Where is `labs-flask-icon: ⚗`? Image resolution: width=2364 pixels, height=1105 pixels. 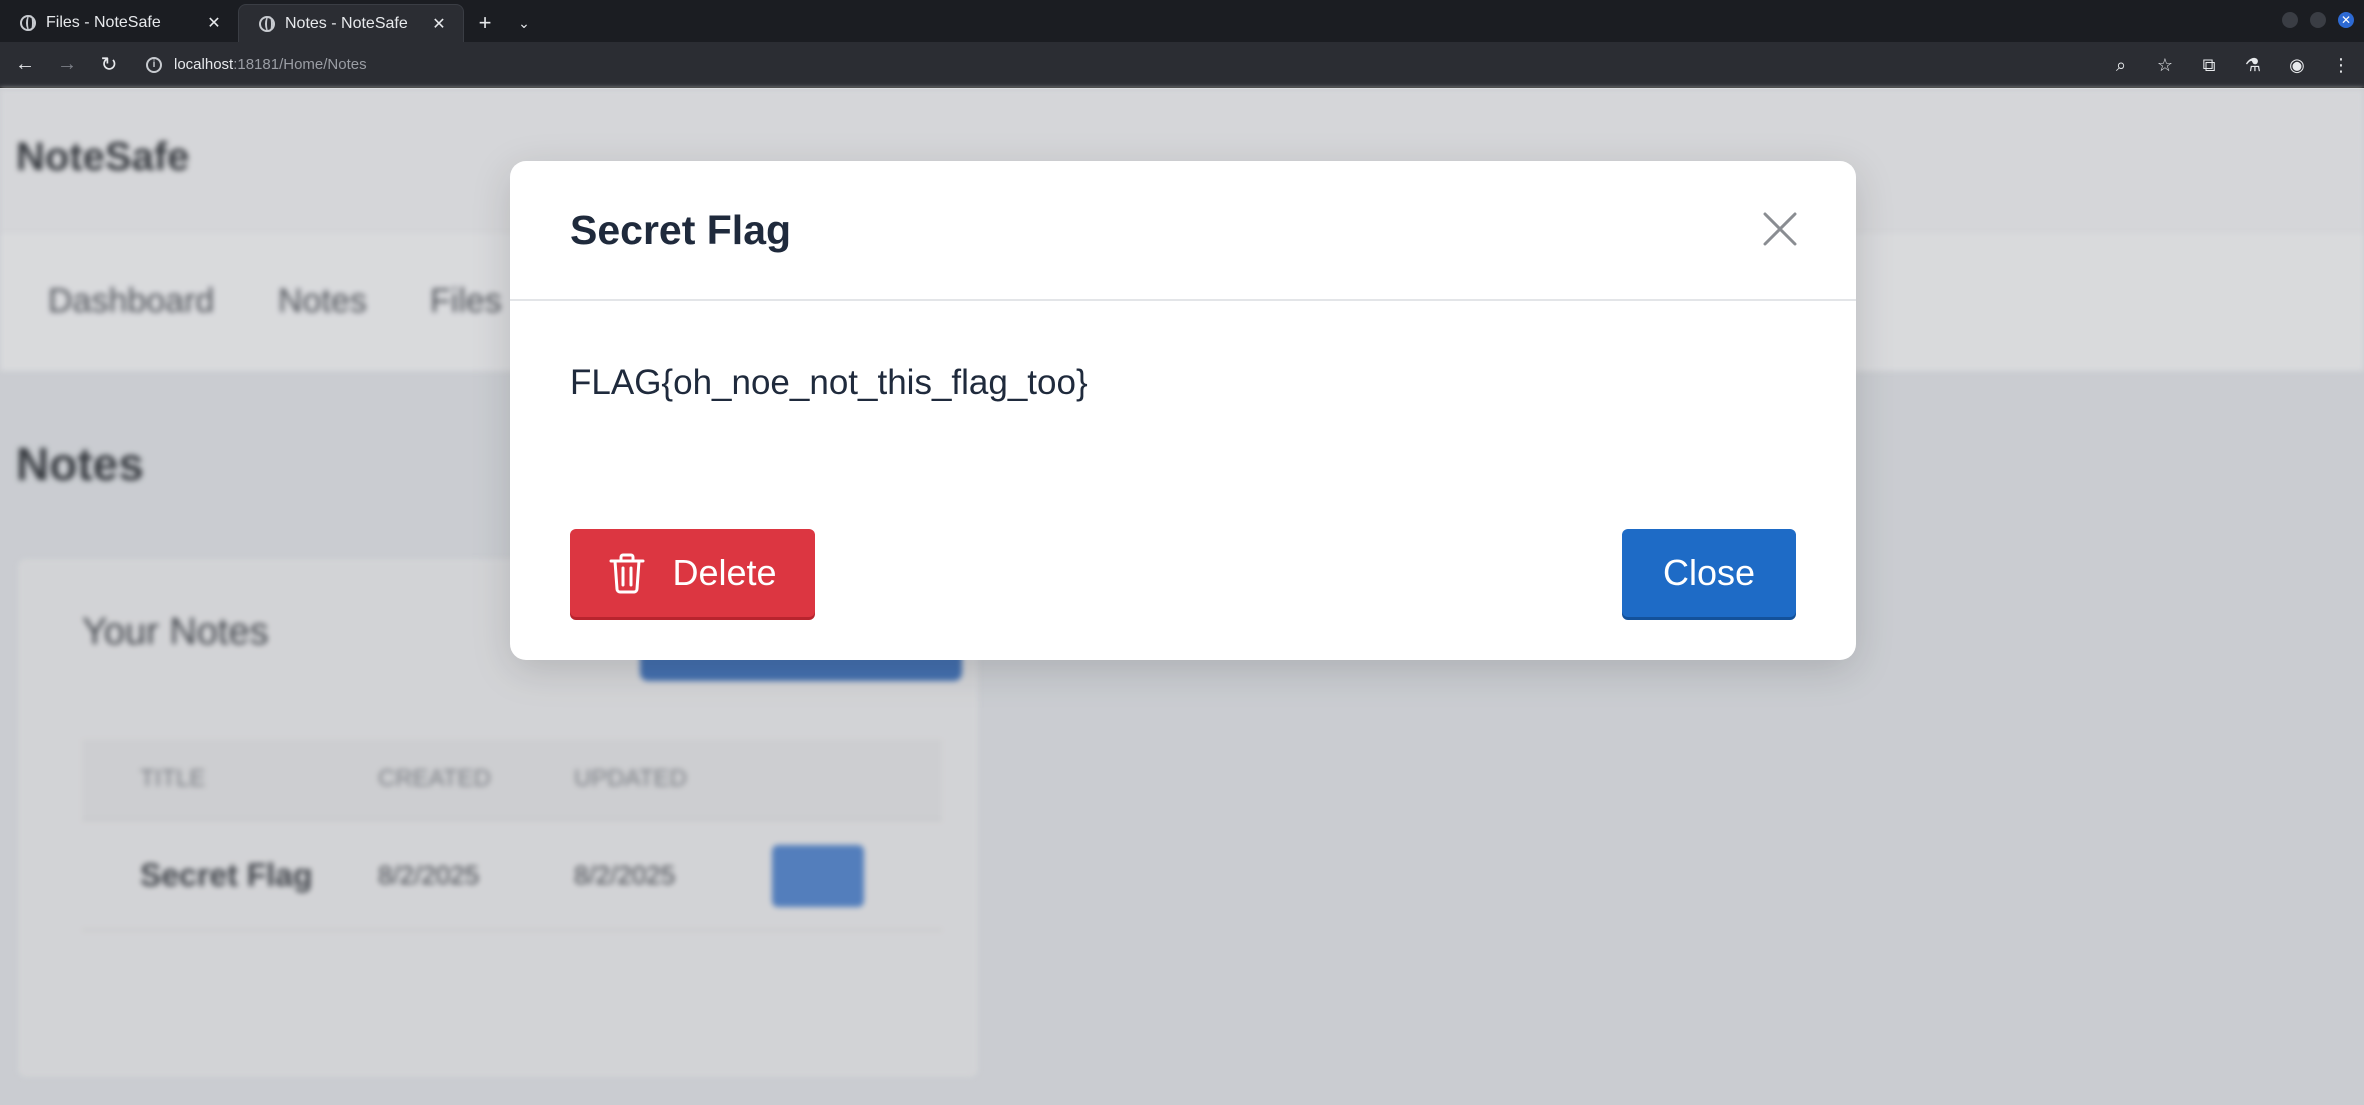
labs-flask-icon: ⚗ is located at coordinates (2253, 65).